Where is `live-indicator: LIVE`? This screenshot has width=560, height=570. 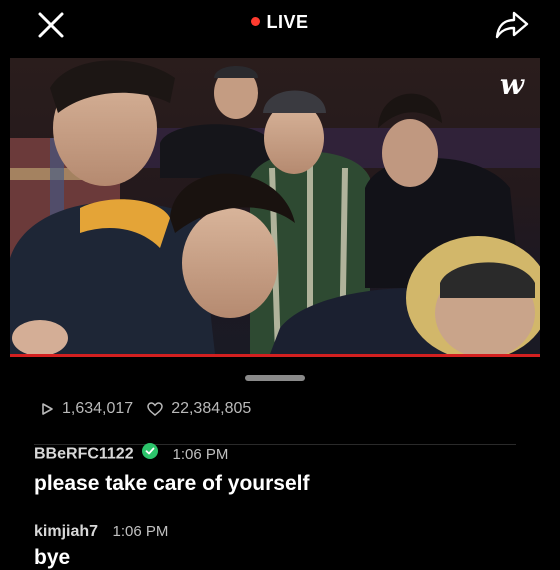
live-indicator: LIVE is located at coordinates (280, 22).